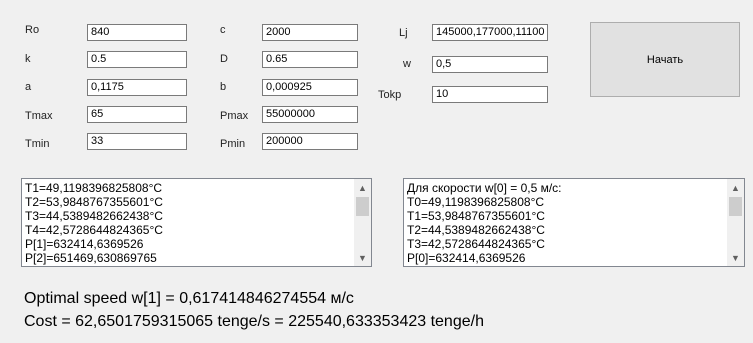 The width and height of the screenshot is (753, 343). Describe the element at coordinates (476, 244) in the screenshot. I see `log-right-line: T3=42,5728644824365°C` at that location.